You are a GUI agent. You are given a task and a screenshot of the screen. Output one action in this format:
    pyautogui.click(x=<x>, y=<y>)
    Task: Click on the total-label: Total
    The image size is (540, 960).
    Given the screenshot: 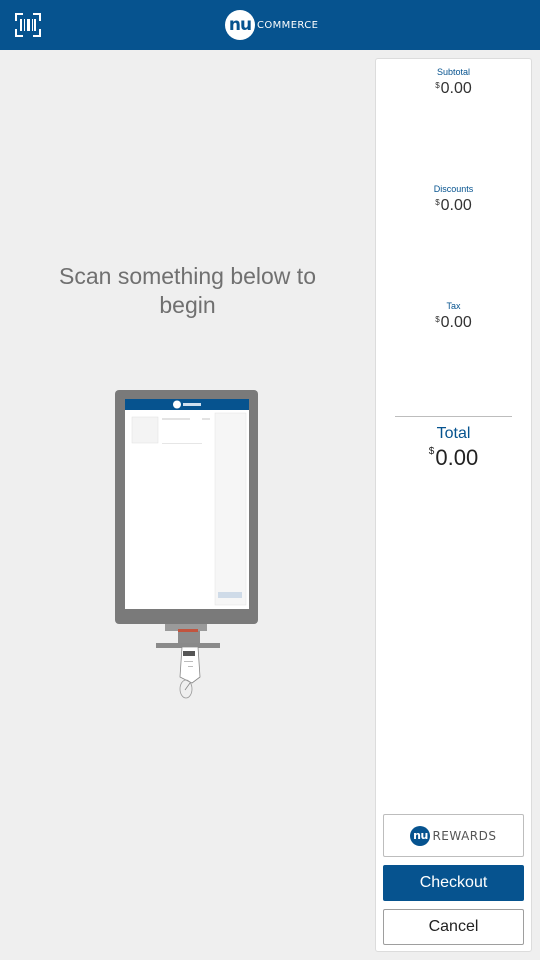 What is the action you would take?
    pyautogui.click(x=453, y=433)
    